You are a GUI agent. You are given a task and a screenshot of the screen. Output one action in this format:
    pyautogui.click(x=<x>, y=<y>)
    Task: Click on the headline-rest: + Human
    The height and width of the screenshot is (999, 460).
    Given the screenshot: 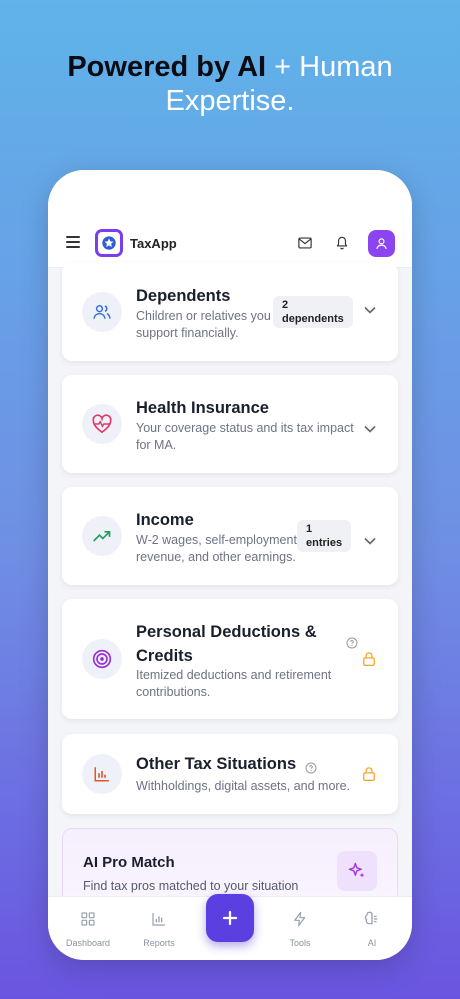 What is the action you would take?
    pyautogui.click(x=329, y=67)
    